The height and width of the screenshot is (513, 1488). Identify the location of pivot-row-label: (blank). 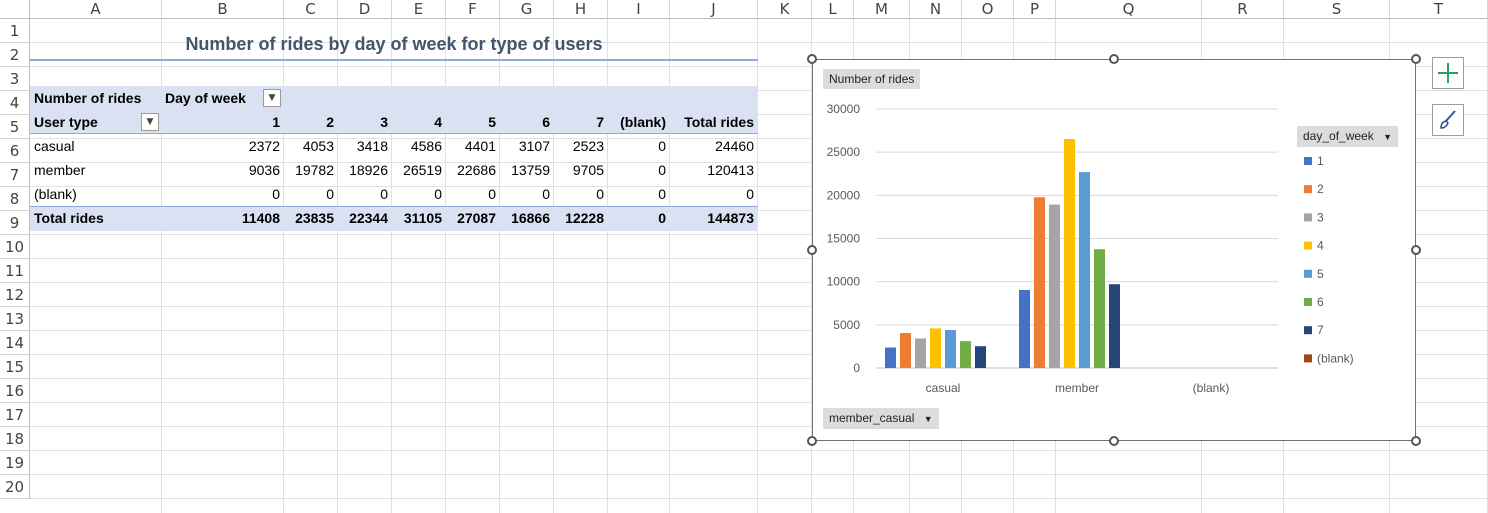
(55, 194).